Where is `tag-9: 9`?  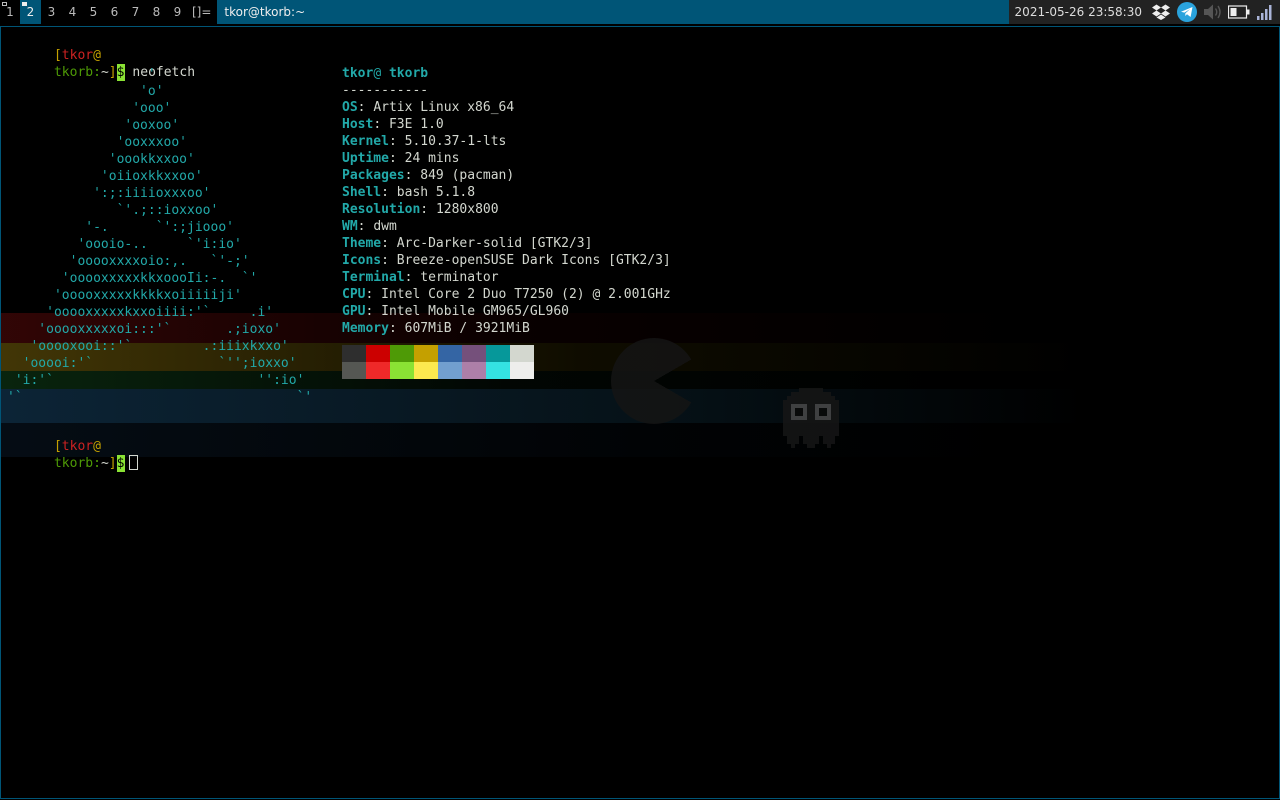
tag-9: 9 is located at coordinates (177, 12).